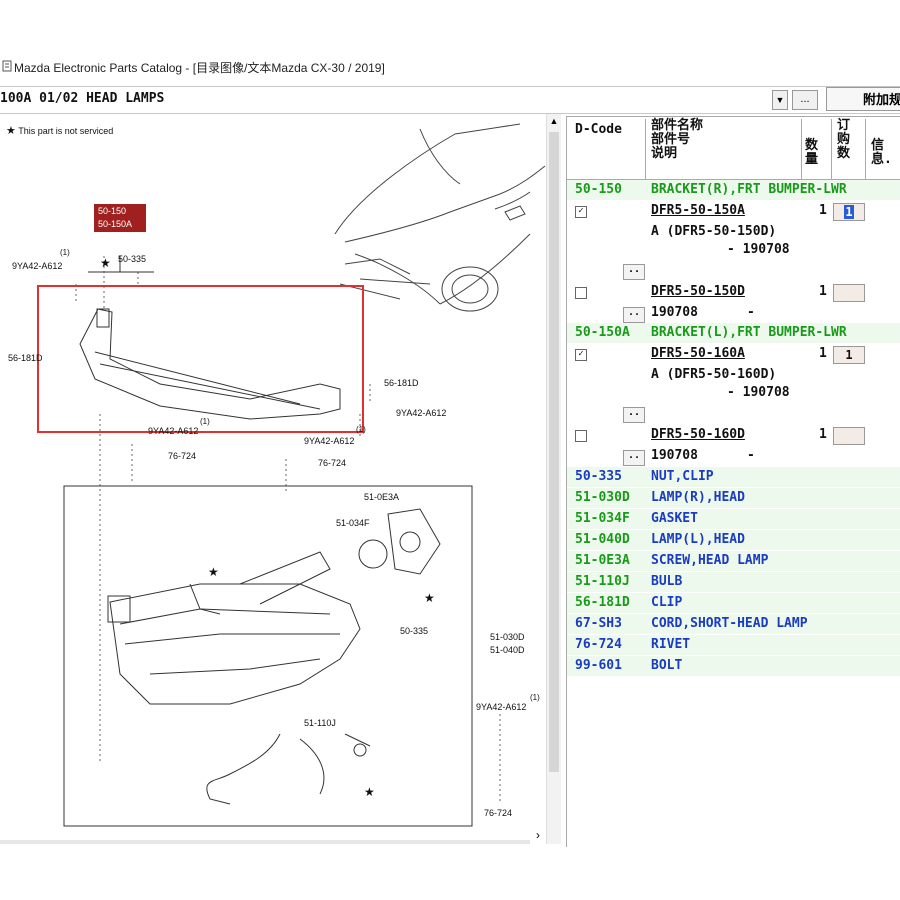 This screenshot has height=900, width=900. What do you see at coordinates (598, 189) in the screenshot?
I see `part-dcode: 50-150` at bounding box center [598, 189].